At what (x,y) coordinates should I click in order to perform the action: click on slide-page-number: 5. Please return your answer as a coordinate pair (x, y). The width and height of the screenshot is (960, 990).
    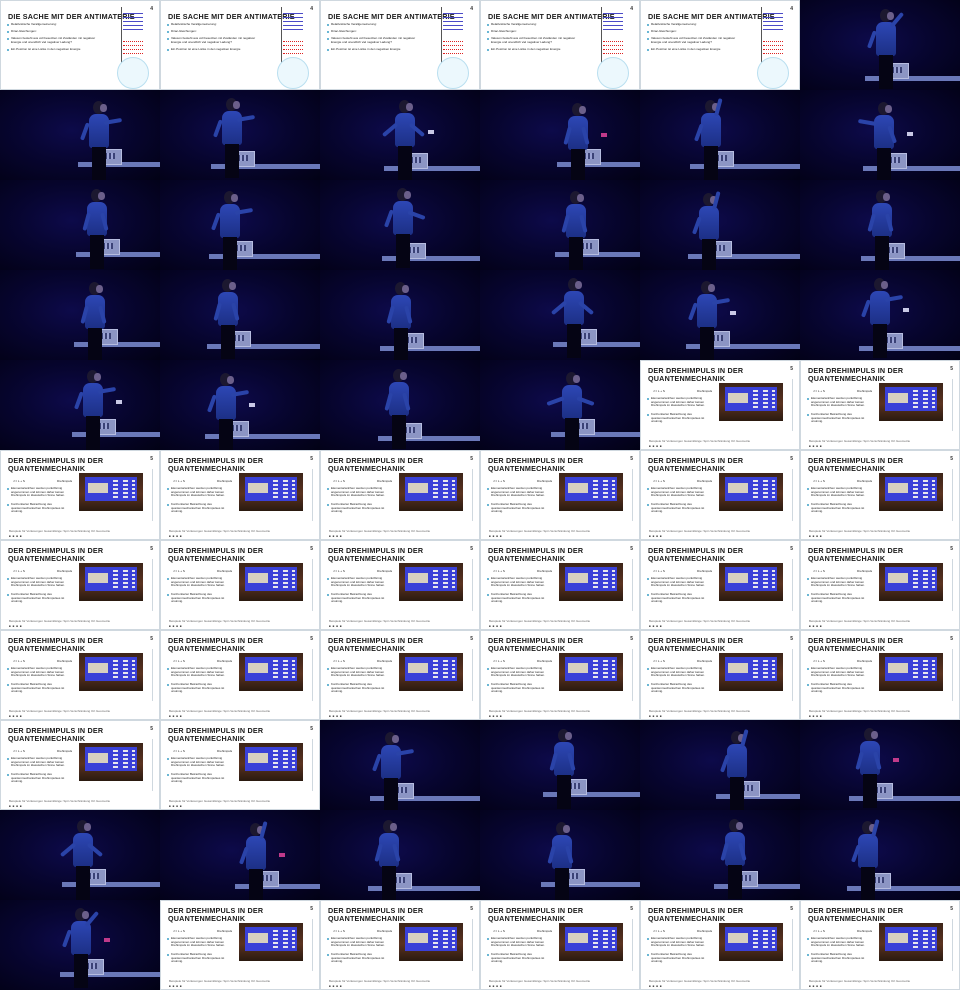
    Looking at the image, I should click on (791, 459).